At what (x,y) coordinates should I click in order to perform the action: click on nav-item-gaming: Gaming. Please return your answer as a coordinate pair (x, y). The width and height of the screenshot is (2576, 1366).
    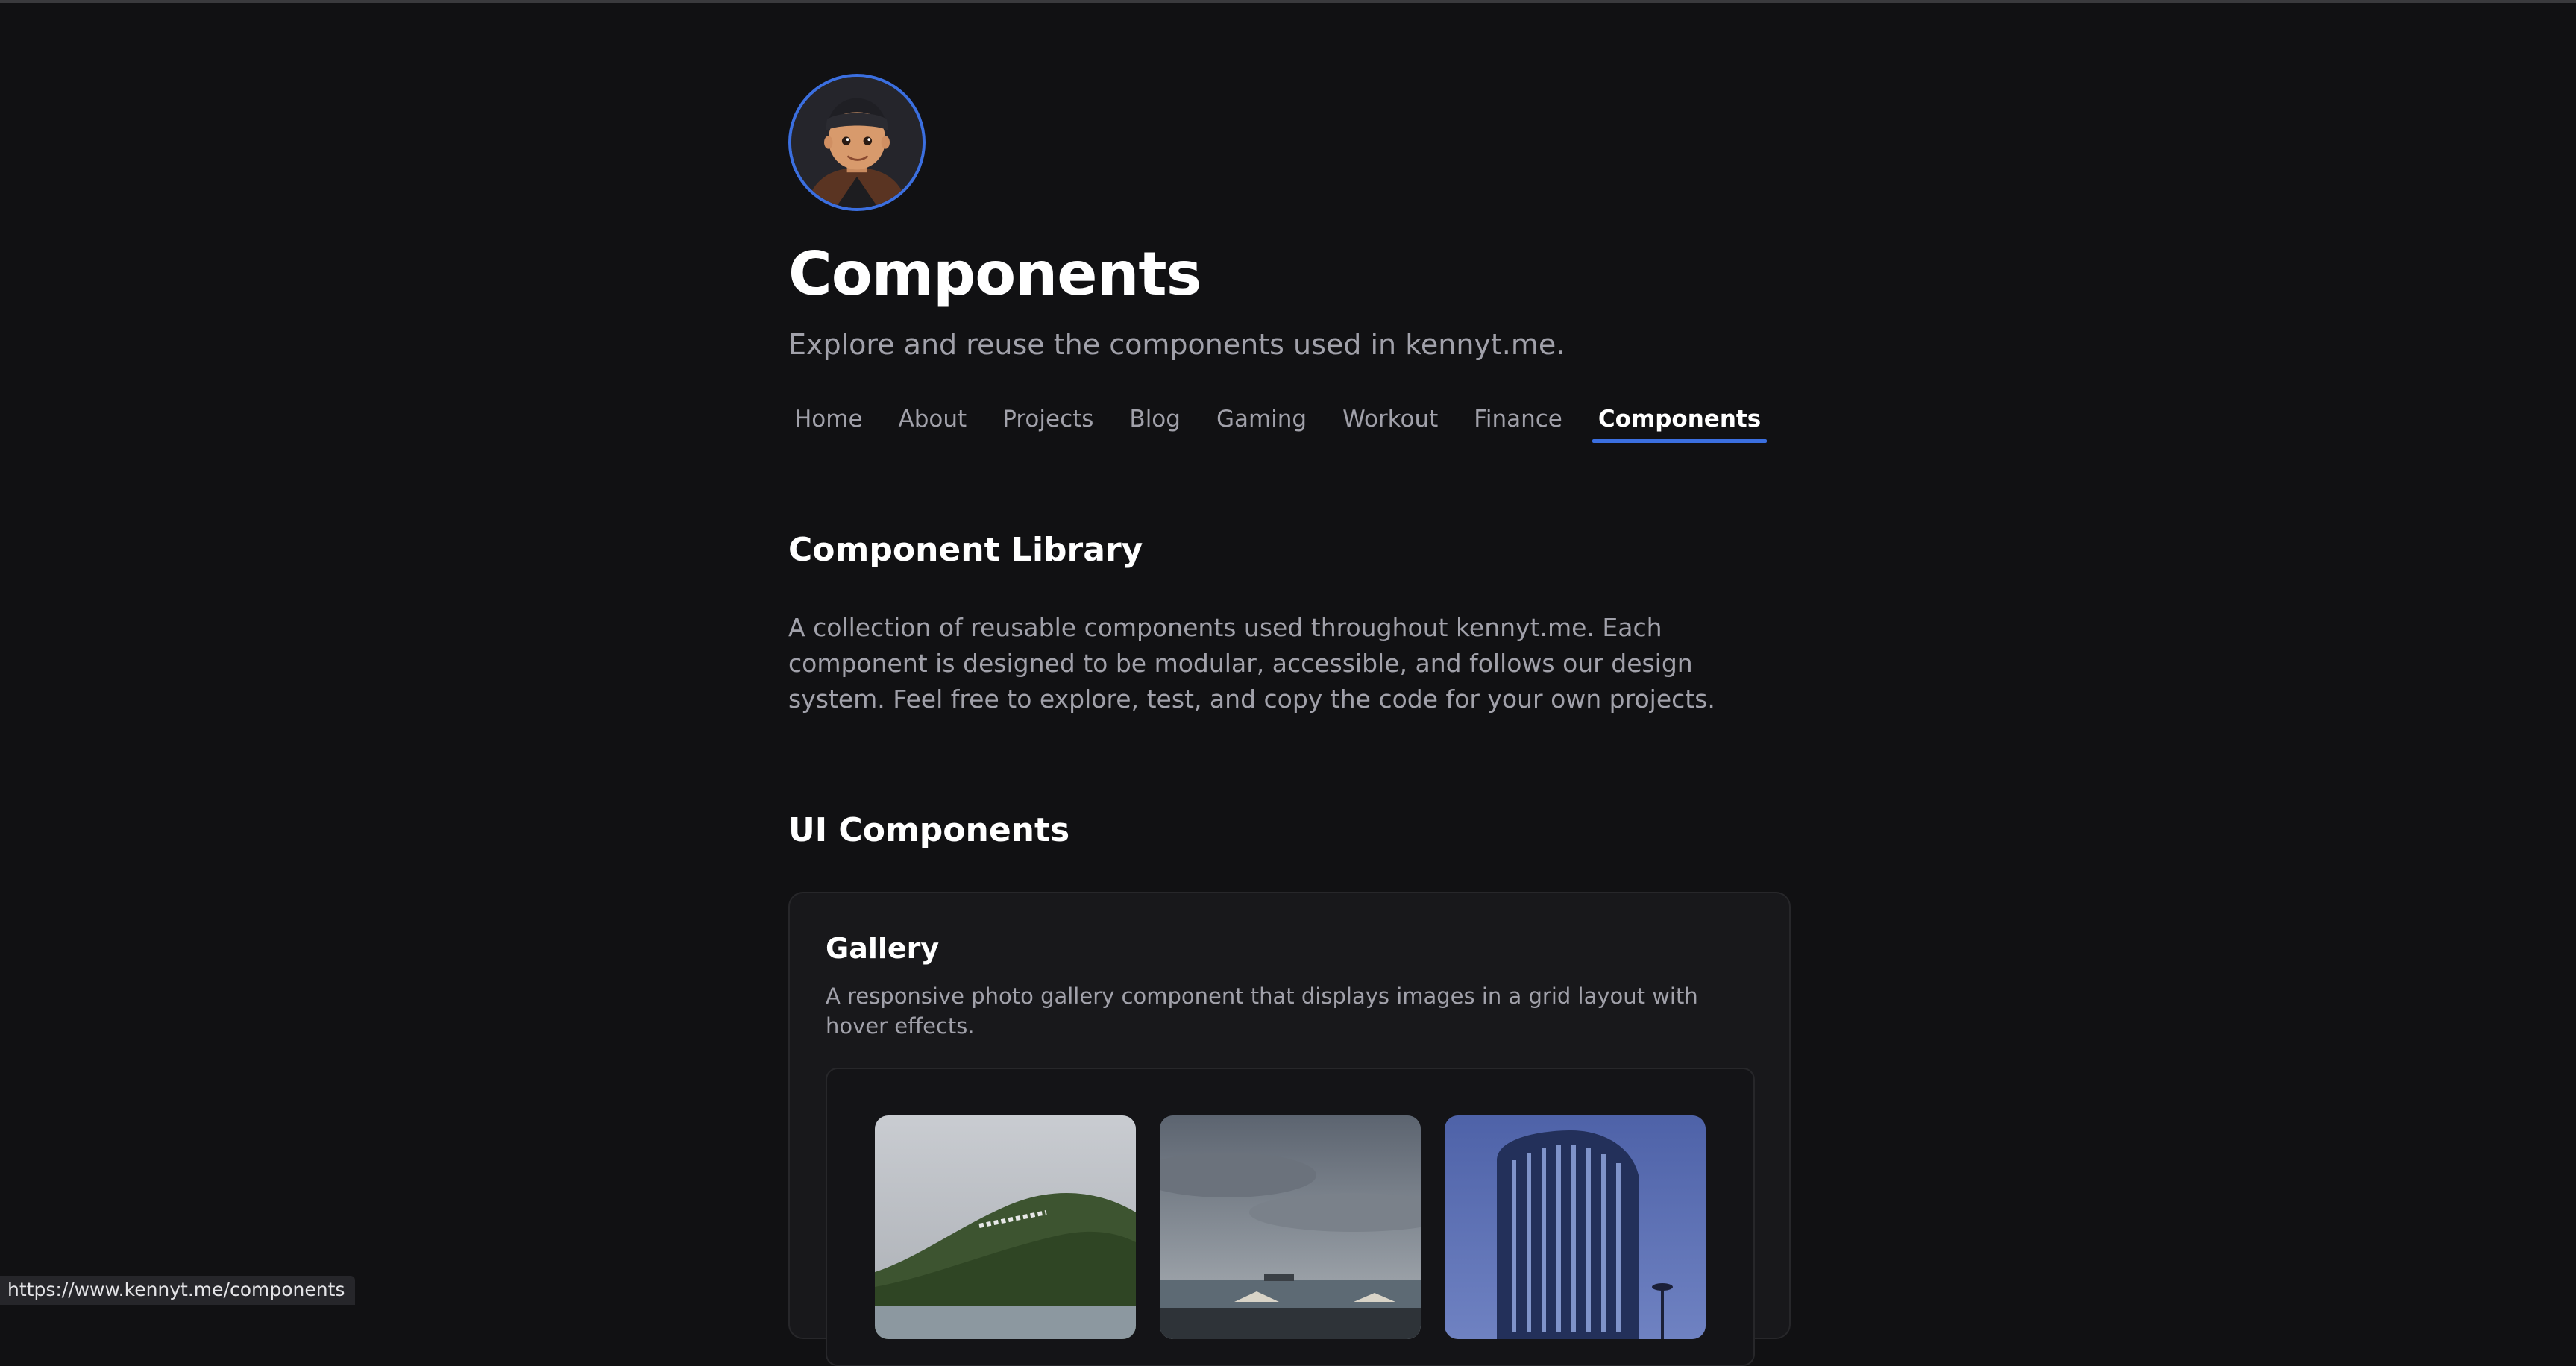
    Looking at the image, I should click on (1262, 421).